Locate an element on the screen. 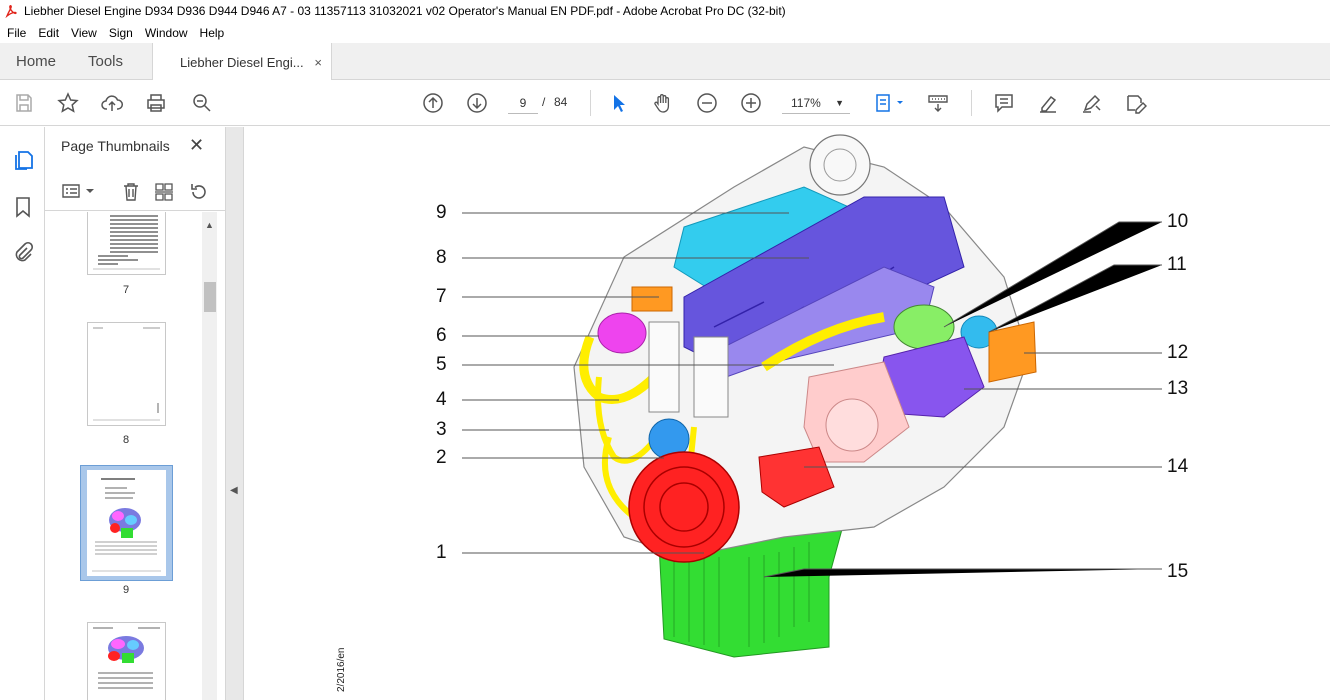 This screenshot has width=1330, height=700. page-total: 84 is located at coordinates (561, 102).